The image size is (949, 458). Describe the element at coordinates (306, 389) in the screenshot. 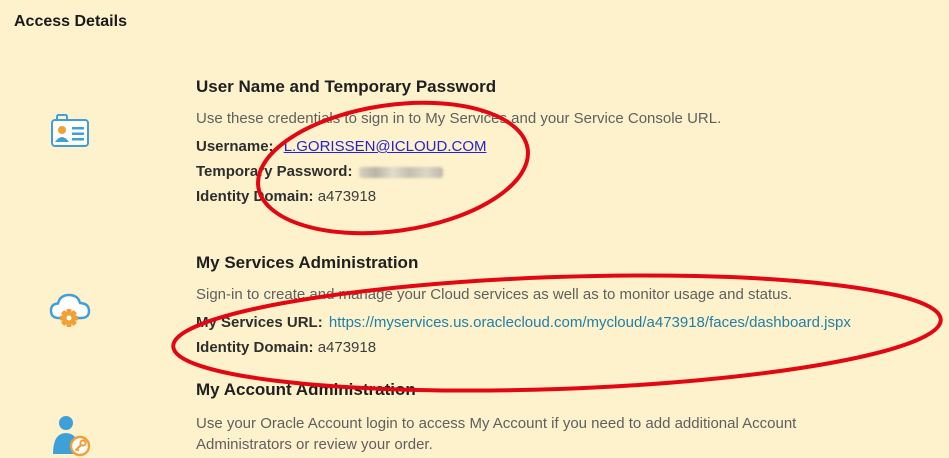

I see `my-account-section-title: My Account Administration` at that location.